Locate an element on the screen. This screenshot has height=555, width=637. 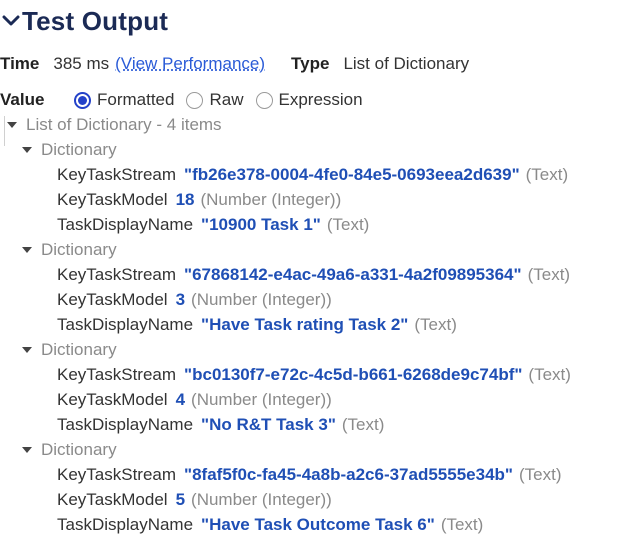
tree-guide-line is located at coordinates (4, 131).